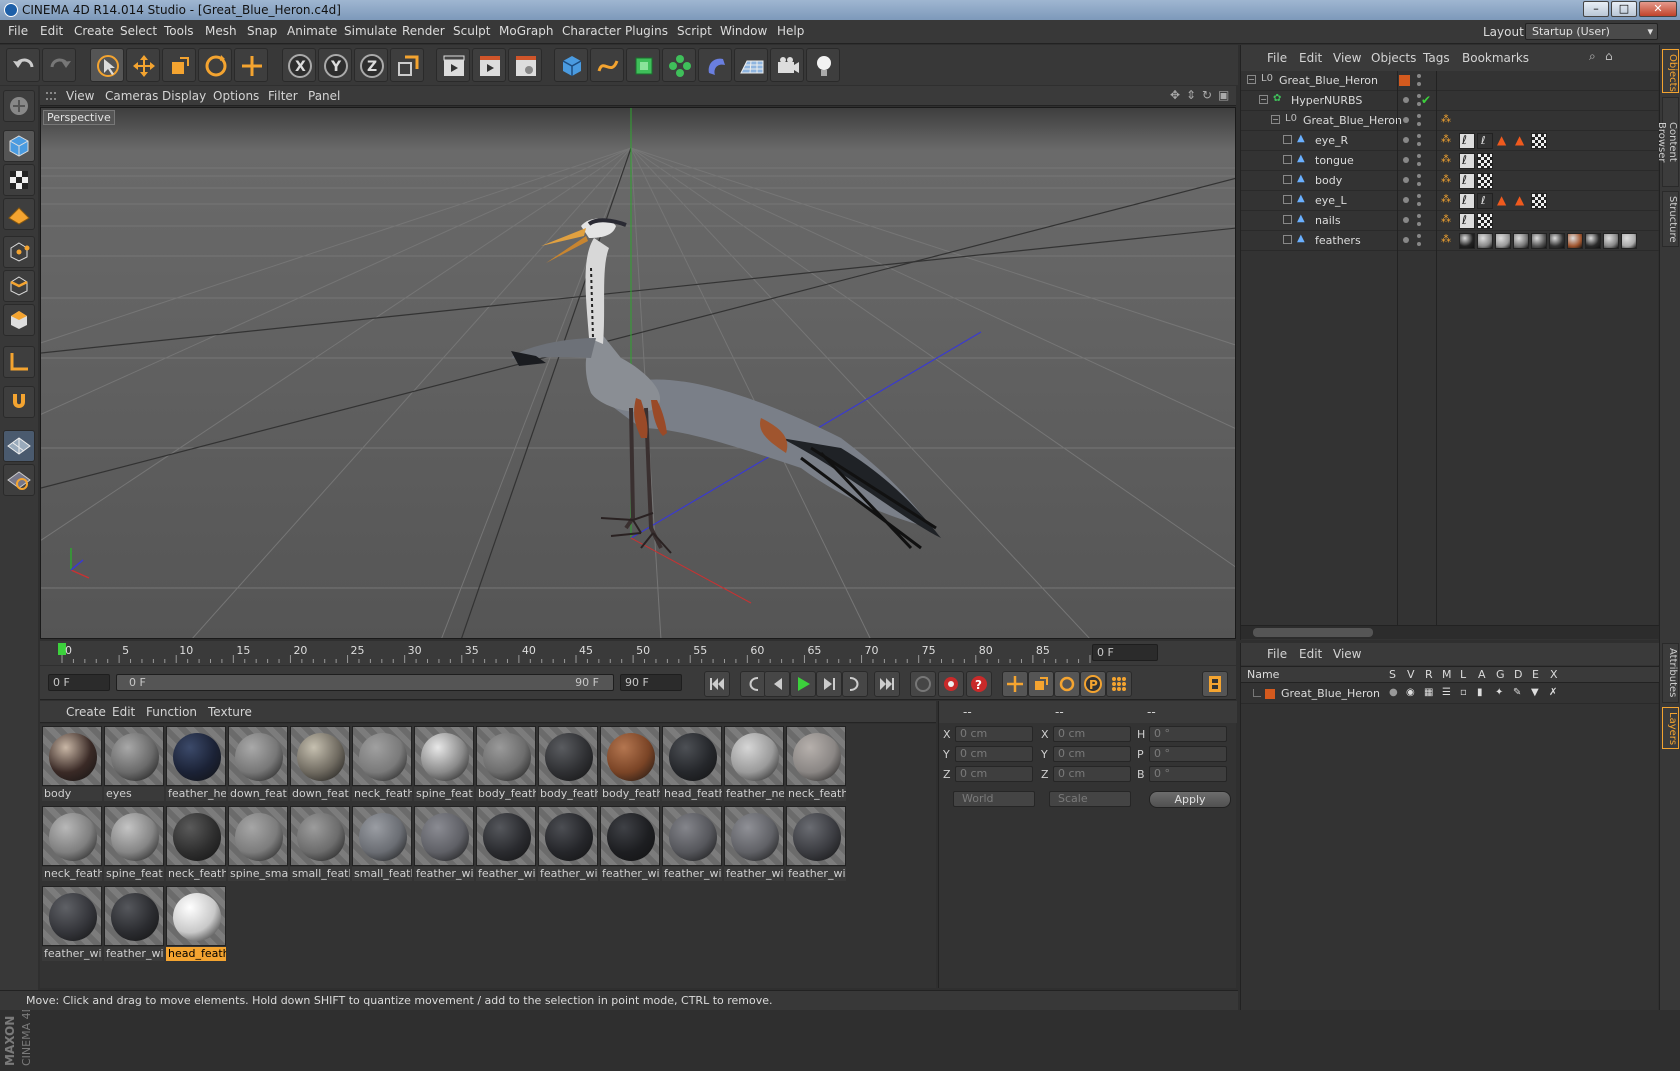  I want to click on help-record-button: ?, so click(979, 684).